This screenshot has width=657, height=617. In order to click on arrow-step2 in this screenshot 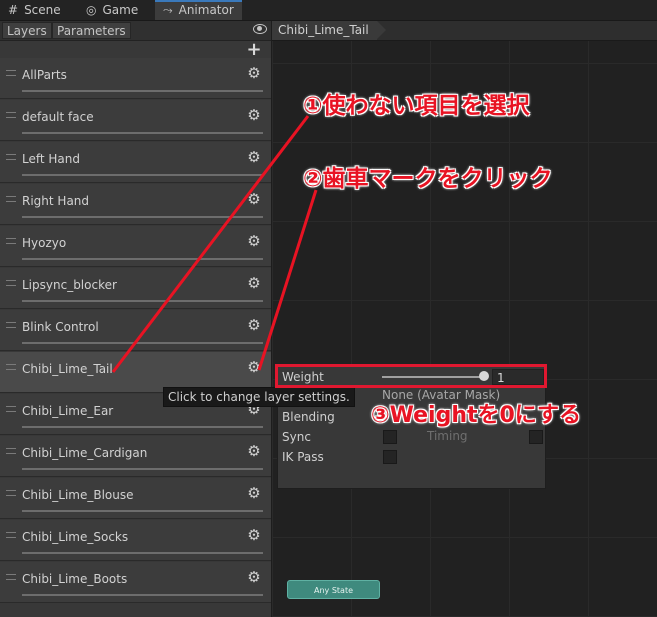, I will do `click(287, 280)`.